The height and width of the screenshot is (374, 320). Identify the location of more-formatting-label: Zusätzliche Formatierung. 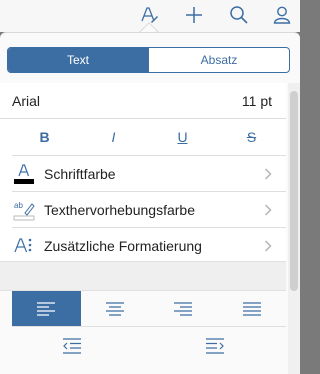
(123, 246).